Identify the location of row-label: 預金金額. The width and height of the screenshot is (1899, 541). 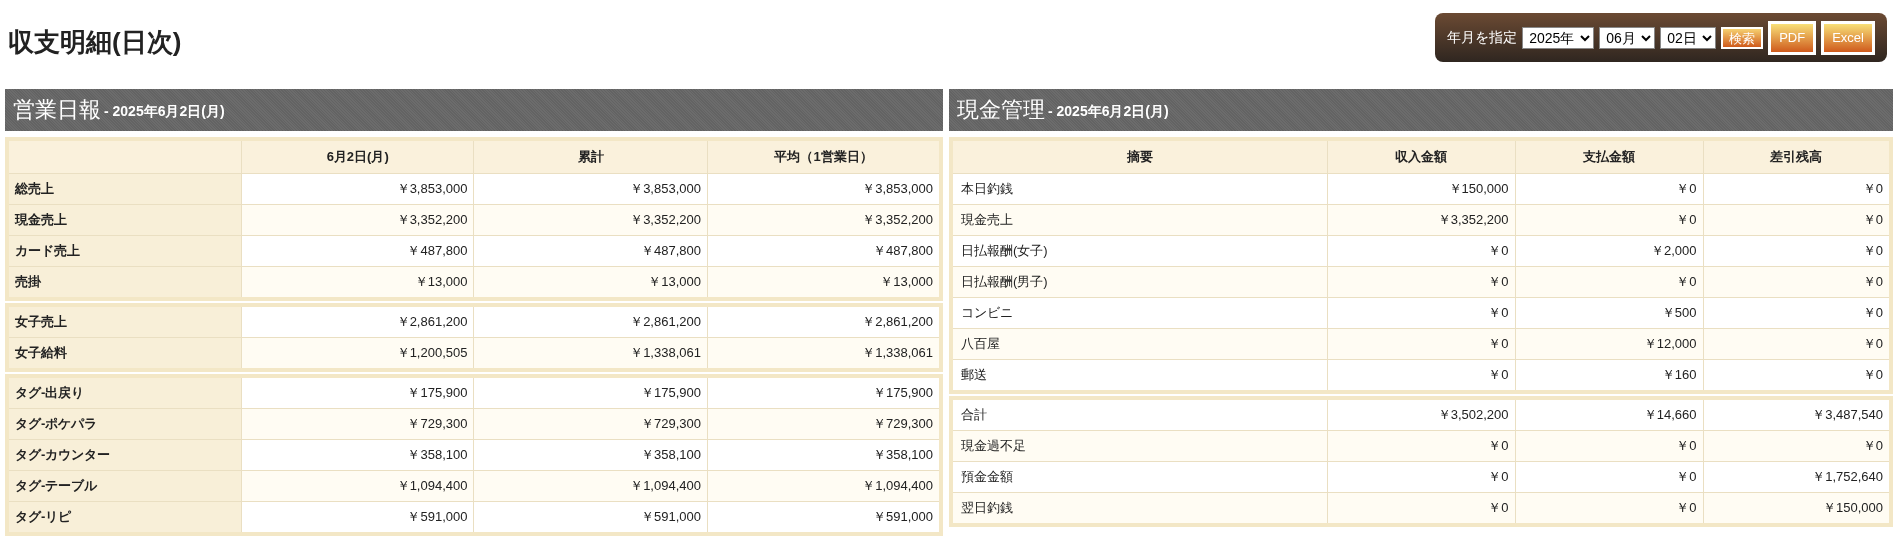
(1139, 477).